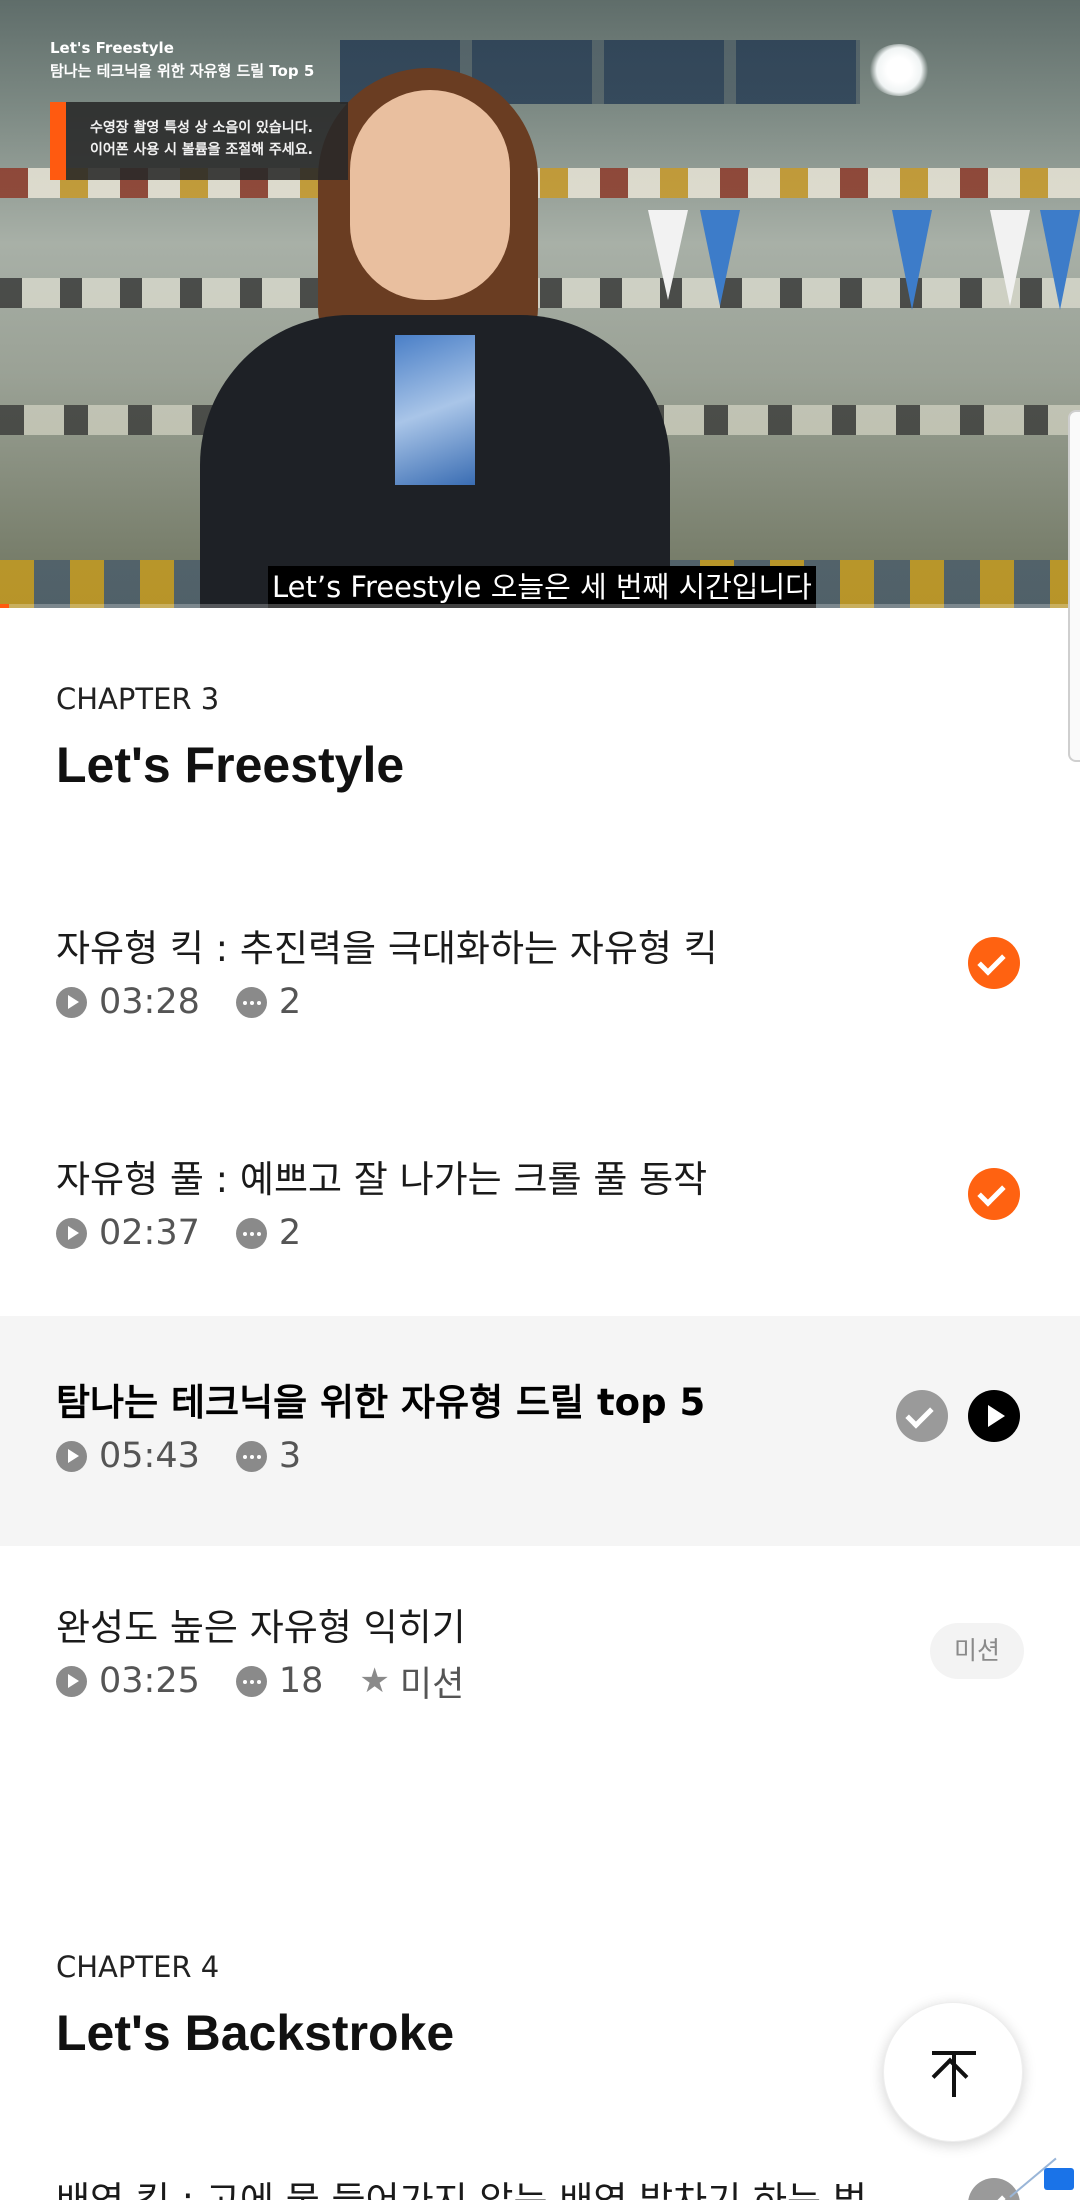  Describe the element at coordinates (138, 699) in the screenshot. I see `chapter-label: CHAPTER 3` at that location.